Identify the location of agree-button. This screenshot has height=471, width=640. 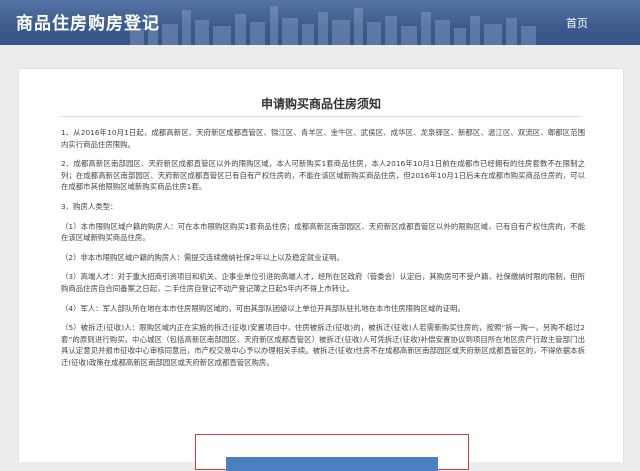
(332, 464).